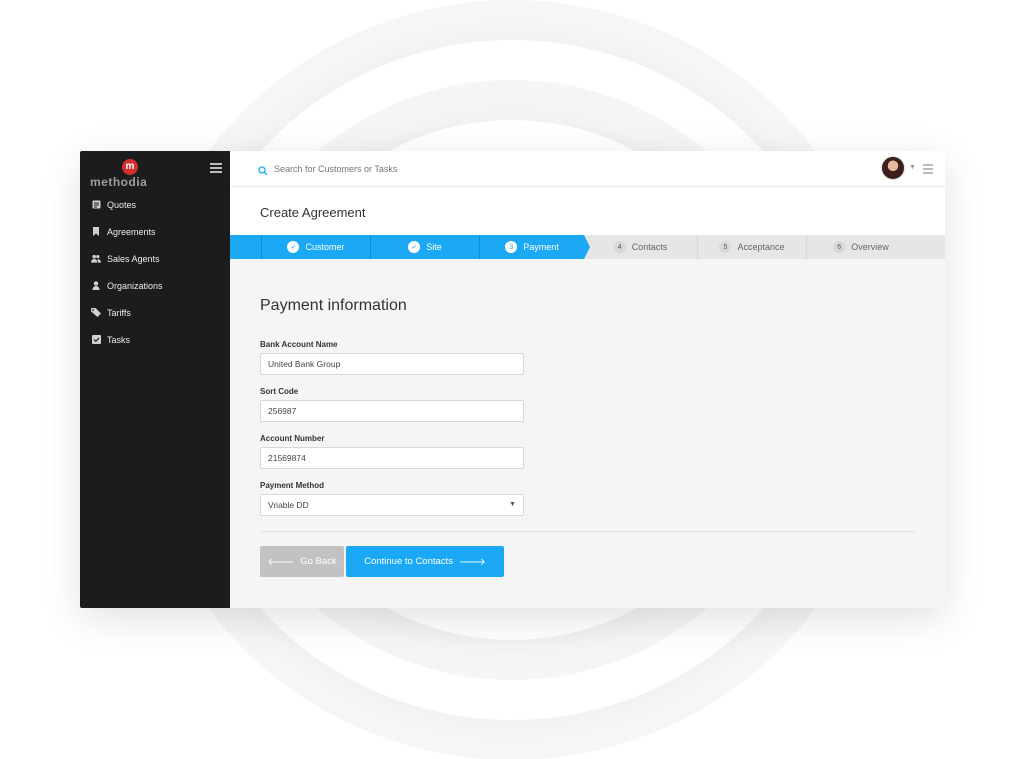 This screenshot has width=1024, height=759. What do you see at coordinates (96, 340) in the screenshot?
I see `checkbox-icon` at bounding box center [96, 340].